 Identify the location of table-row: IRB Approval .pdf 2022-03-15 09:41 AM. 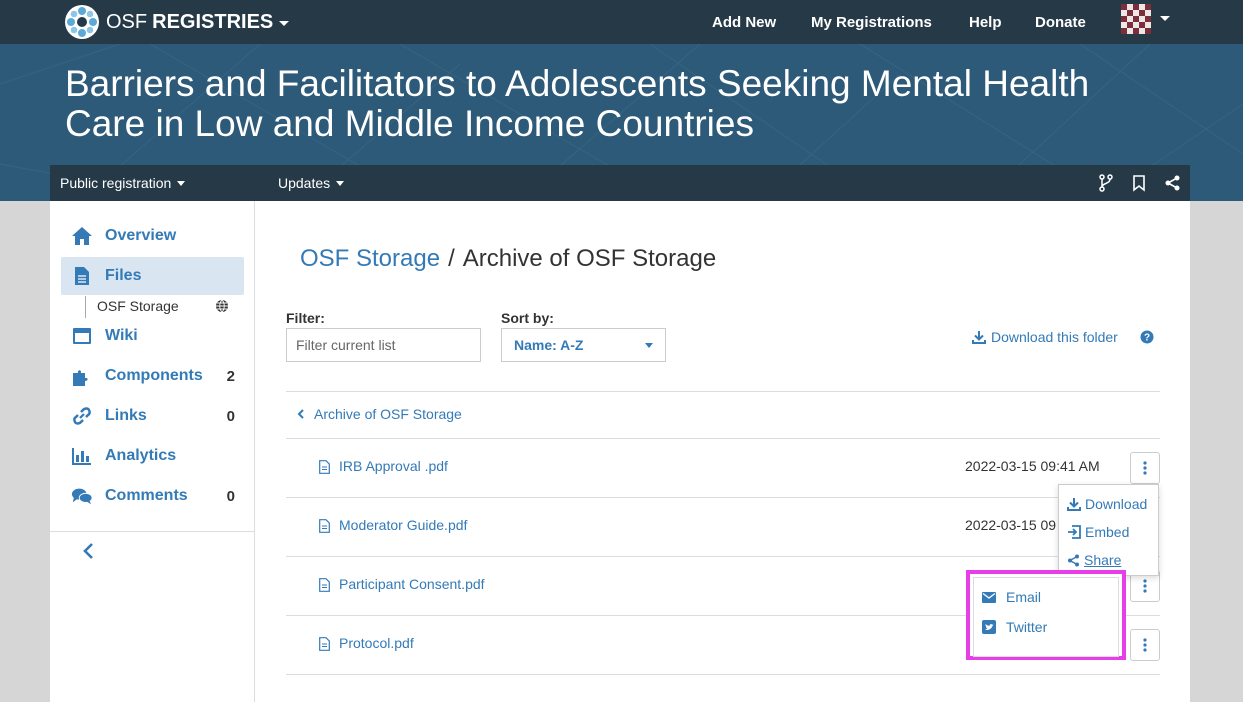
(723, 467).